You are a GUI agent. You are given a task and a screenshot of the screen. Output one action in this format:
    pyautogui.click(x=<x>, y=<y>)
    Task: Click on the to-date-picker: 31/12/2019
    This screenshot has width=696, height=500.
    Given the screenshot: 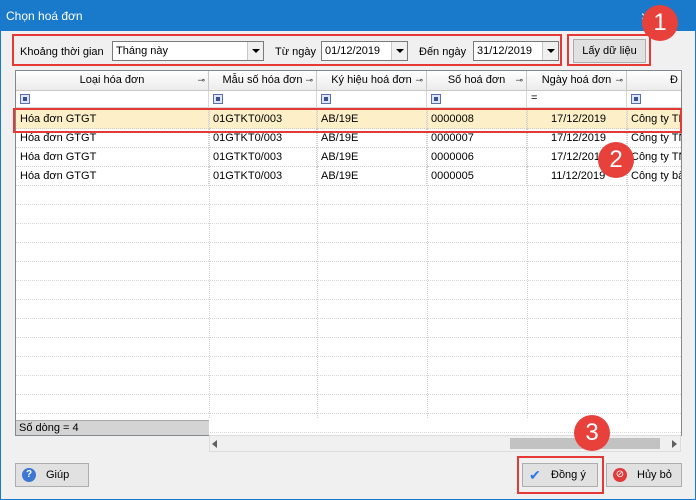 What is the action you would take?
    pyautogui.click(x=516, y=51)
    